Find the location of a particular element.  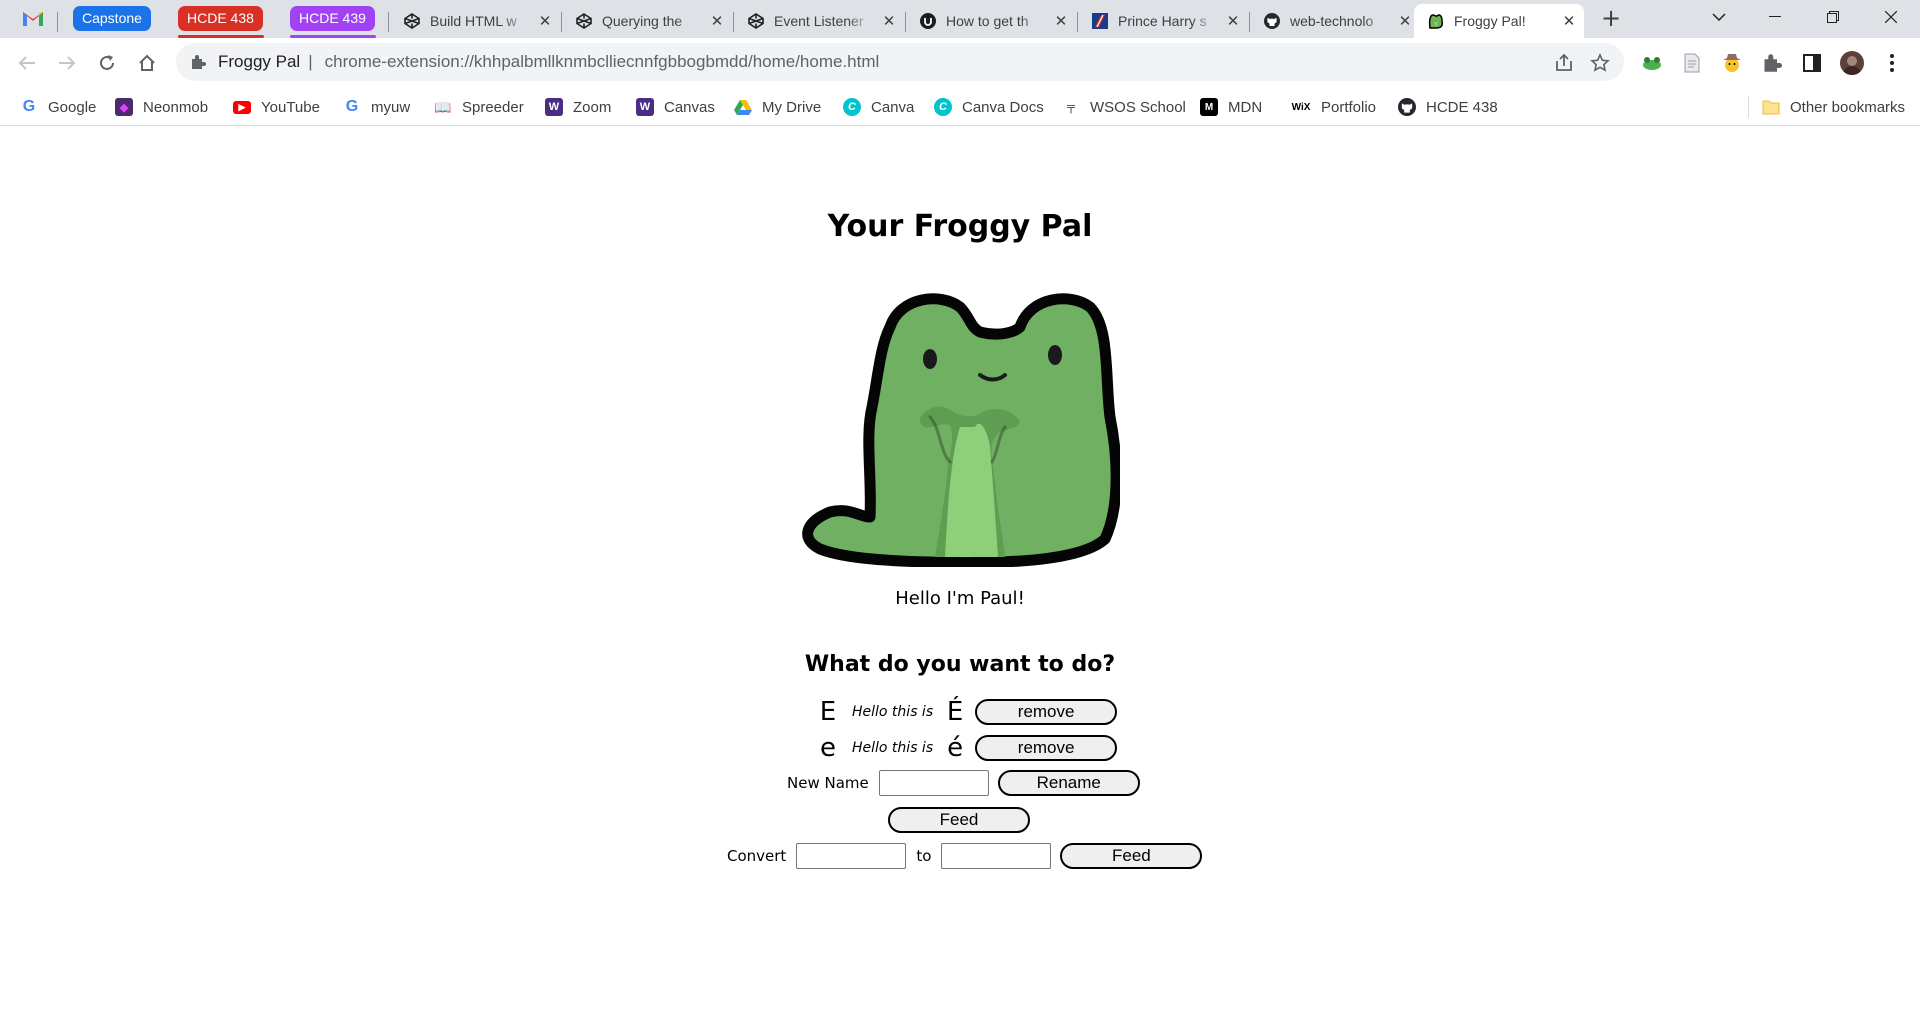

news-icon is located at coordinates (1100, 21).